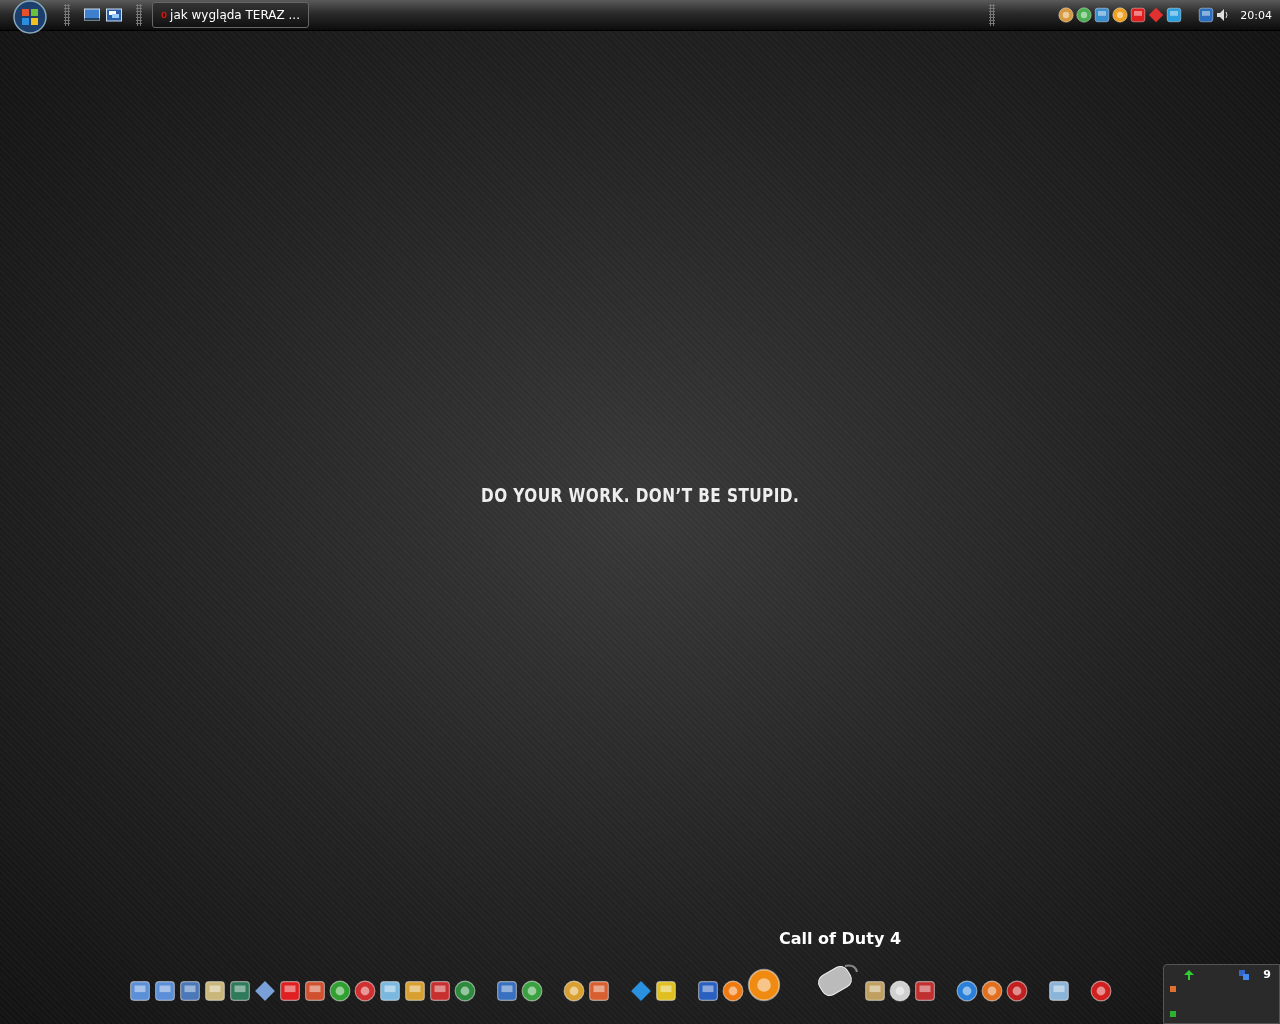 This screenshot has height=1024, width=1280. What do you see at coordinates (1267, 974) in the screenshot?
I see `gadget-count: 9` at bounding box center [1267, 974].